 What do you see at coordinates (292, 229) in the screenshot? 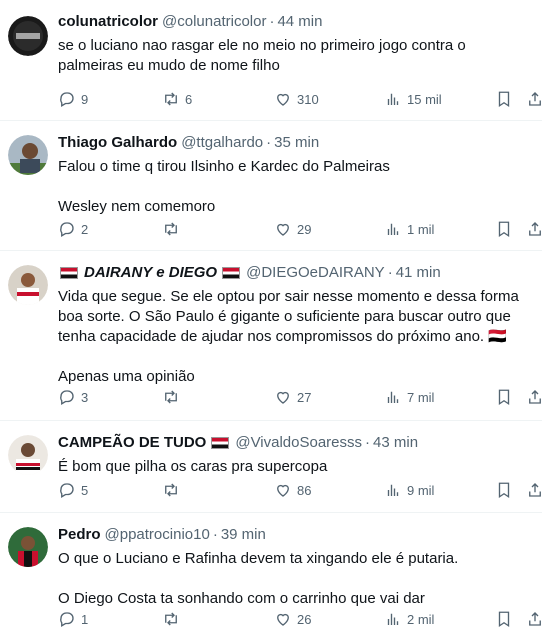
I see `like-button: 29` at bounding box center [292, 229].